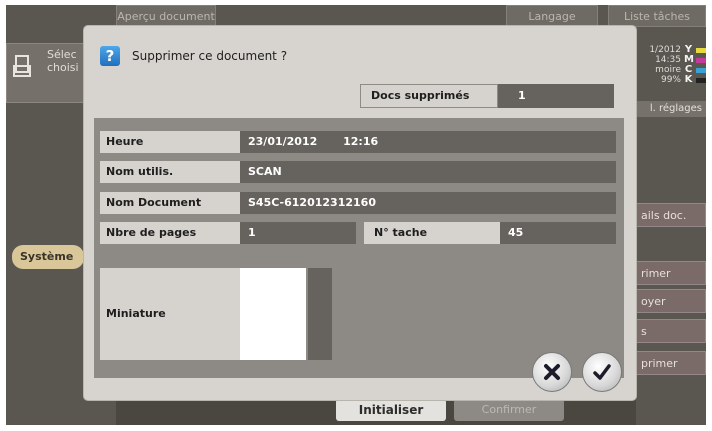 The width and height of the screenshot is (712, 431). Describe the element at coordinates (670, 109) in the screenshot. I see `settings-button: l. réglages` at that location.